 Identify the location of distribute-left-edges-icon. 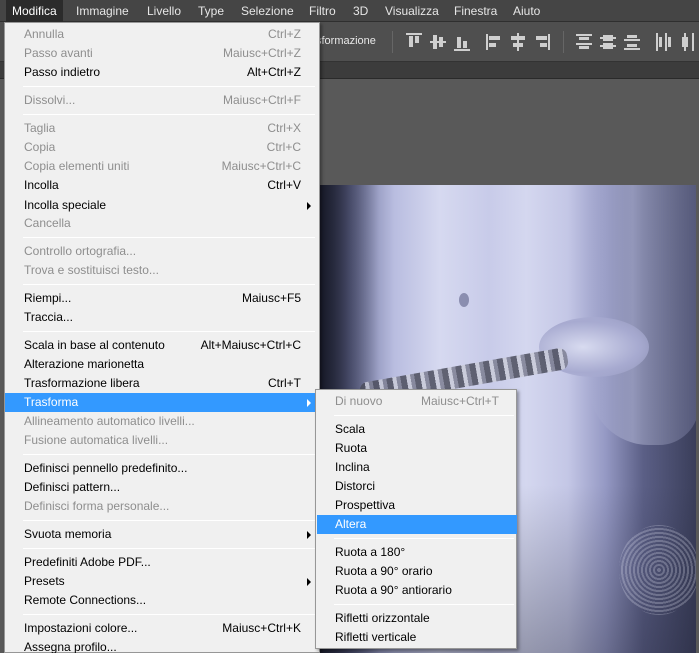
(663, 42).